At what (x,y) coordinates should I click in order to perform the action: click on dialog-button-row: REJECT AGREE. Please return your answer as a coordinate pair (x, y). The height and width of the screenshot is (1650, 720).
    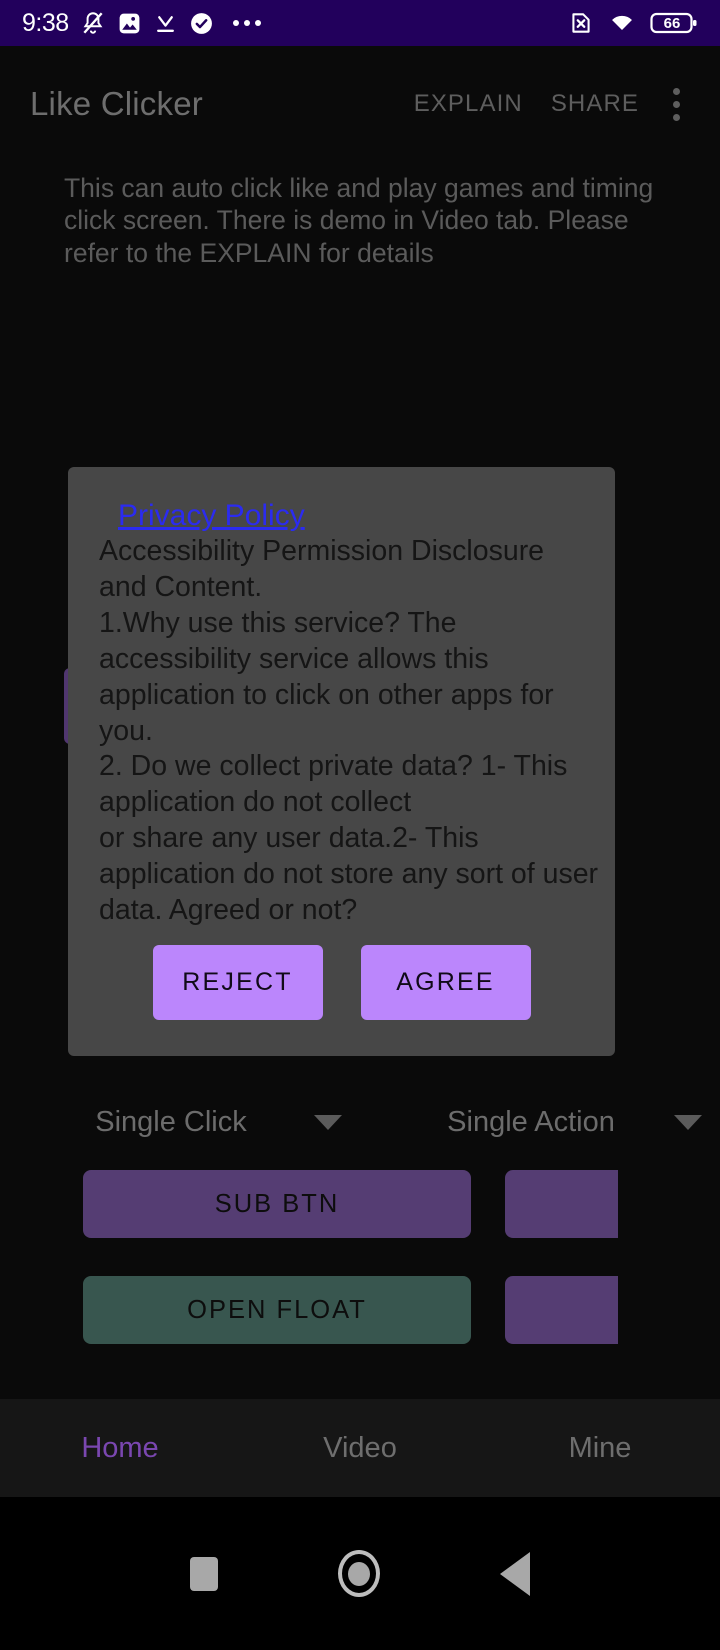
    Looking at the image, I should click on (341, 982).